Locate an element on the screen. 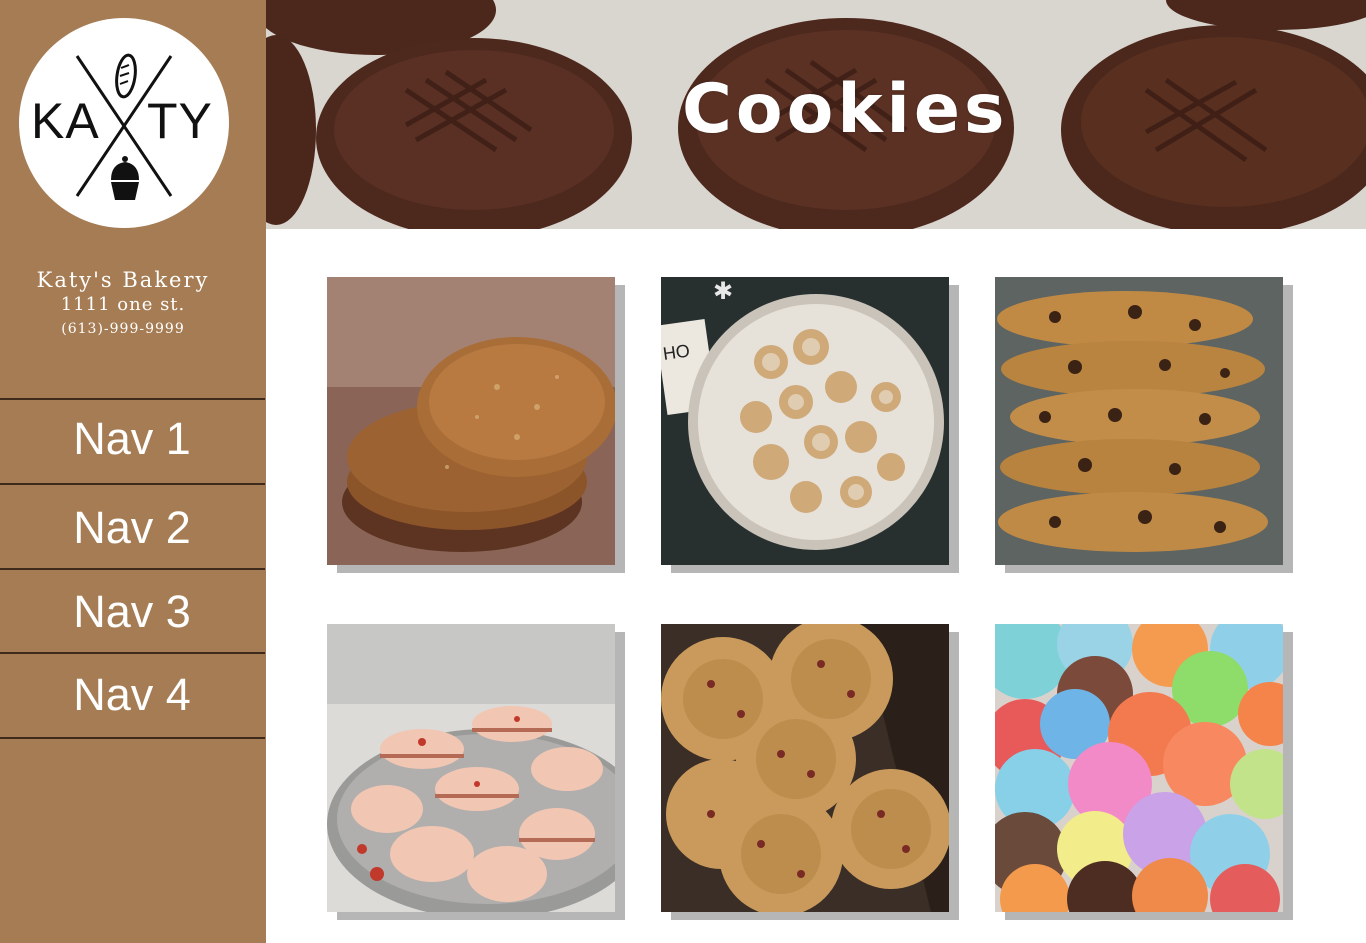 This screenshot has height=943, width=1366. snowflake-icon: ✱ is located at coordinates (723, 291).